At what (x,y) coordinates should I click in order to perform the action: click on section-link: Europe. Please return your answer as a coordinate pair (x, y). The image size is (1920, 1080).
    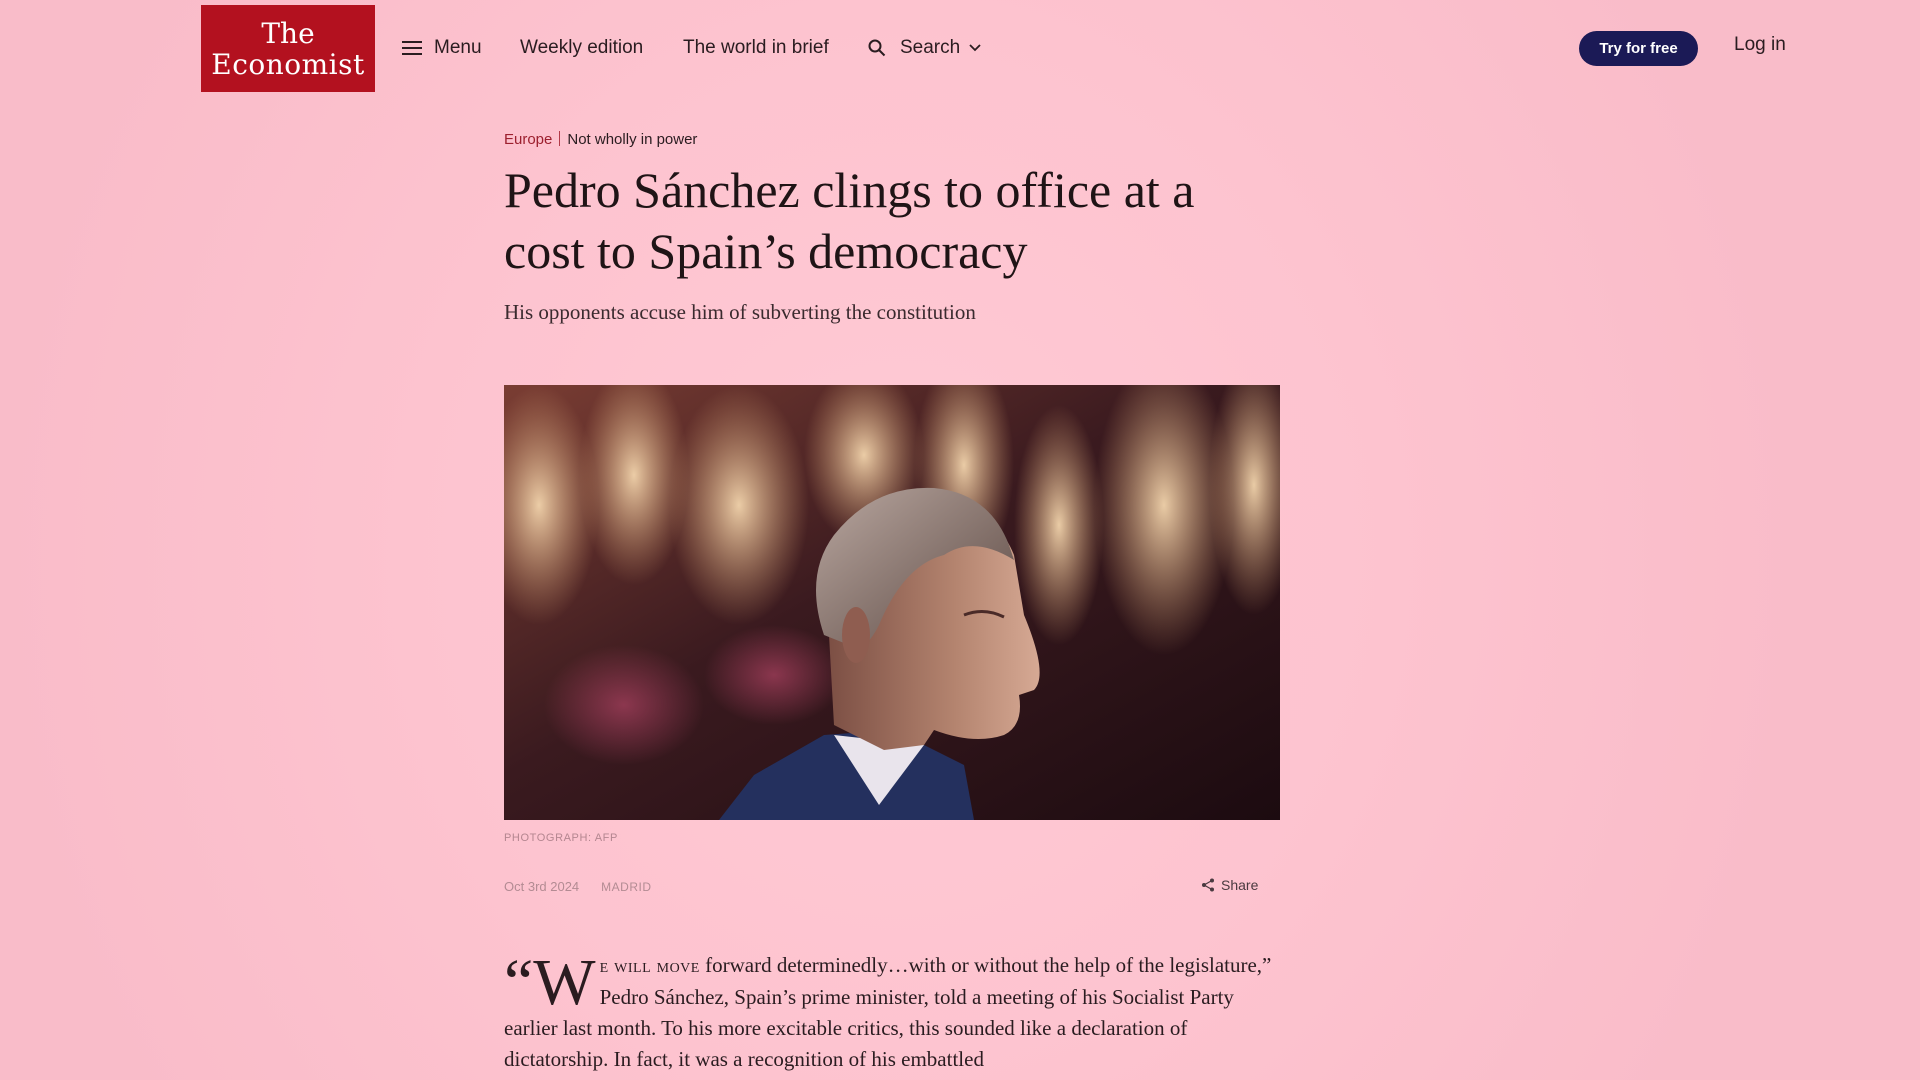
    Looking at the image, I should click on (528, 139).